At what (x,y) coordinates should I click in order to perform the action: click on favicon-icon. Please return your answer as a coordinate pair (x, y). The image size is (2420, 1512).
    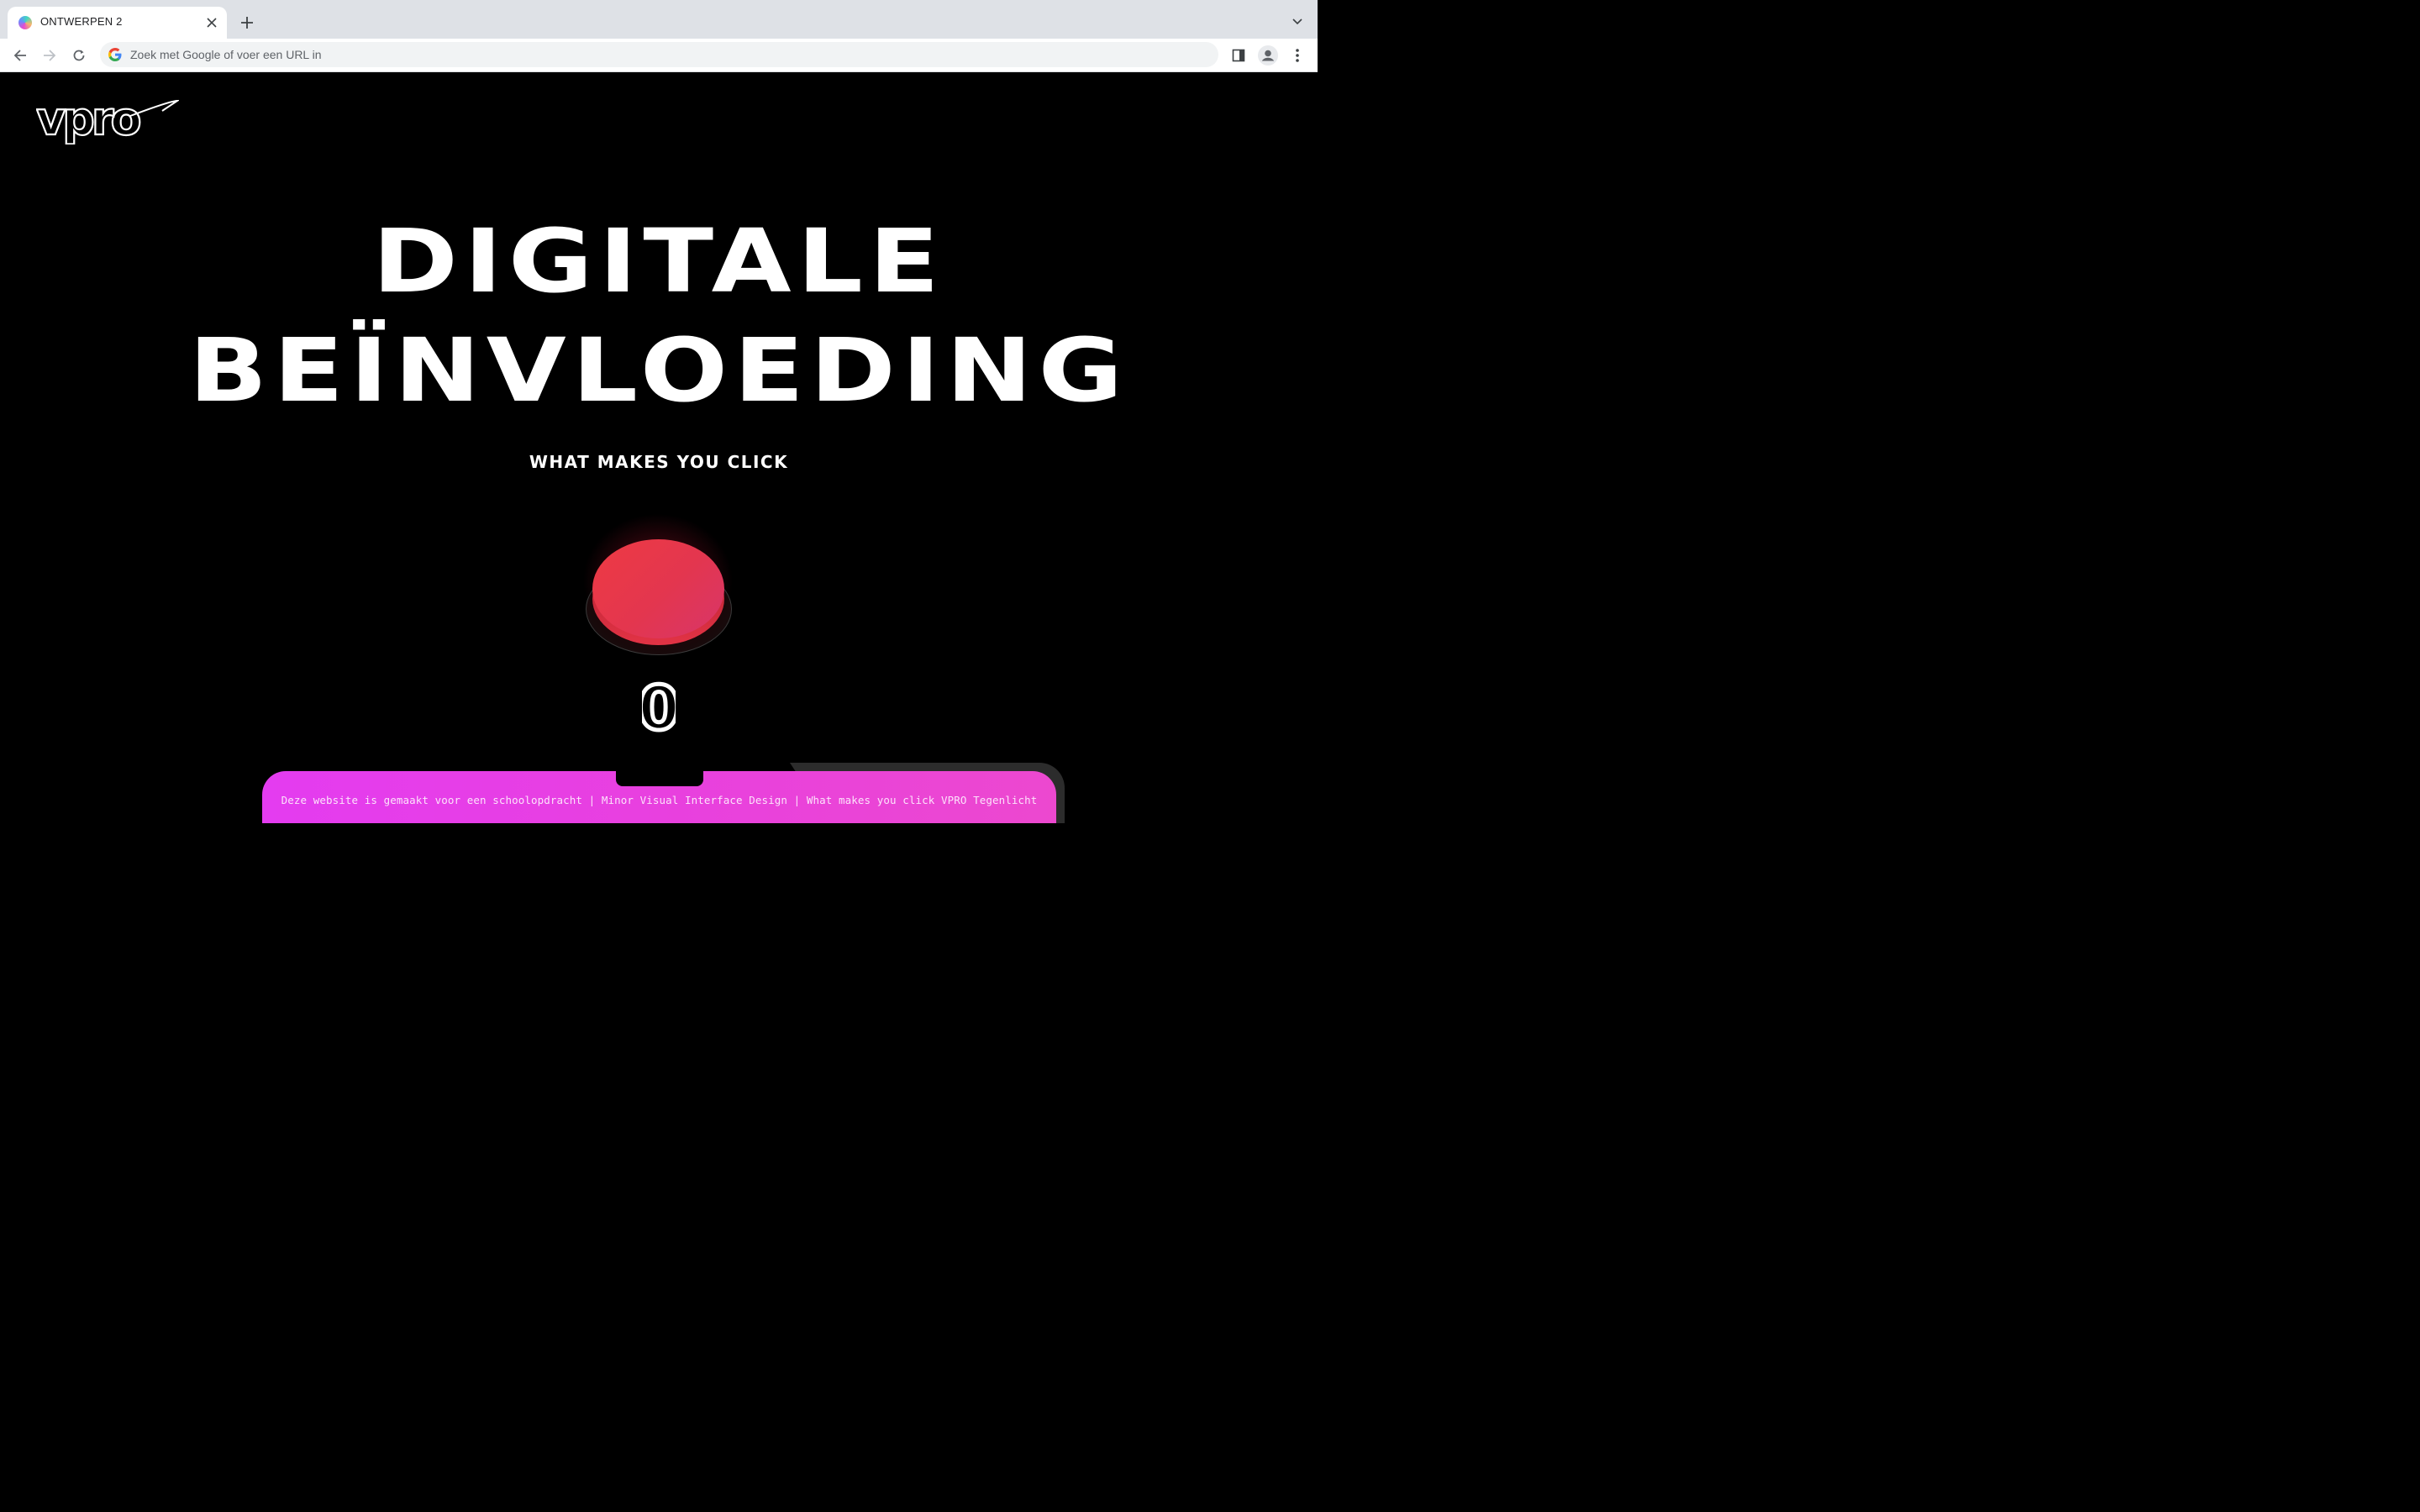
    Looking at the image, I should click on (25, 22).